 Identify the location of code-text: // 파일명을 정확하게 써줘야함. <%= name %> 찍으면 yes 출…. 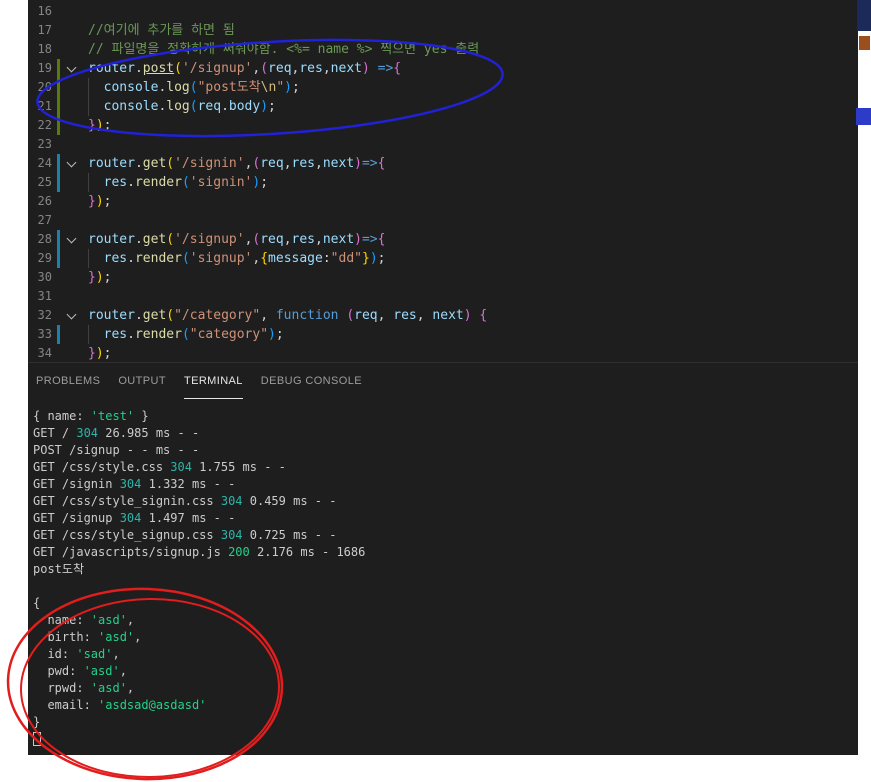
(284, 49).